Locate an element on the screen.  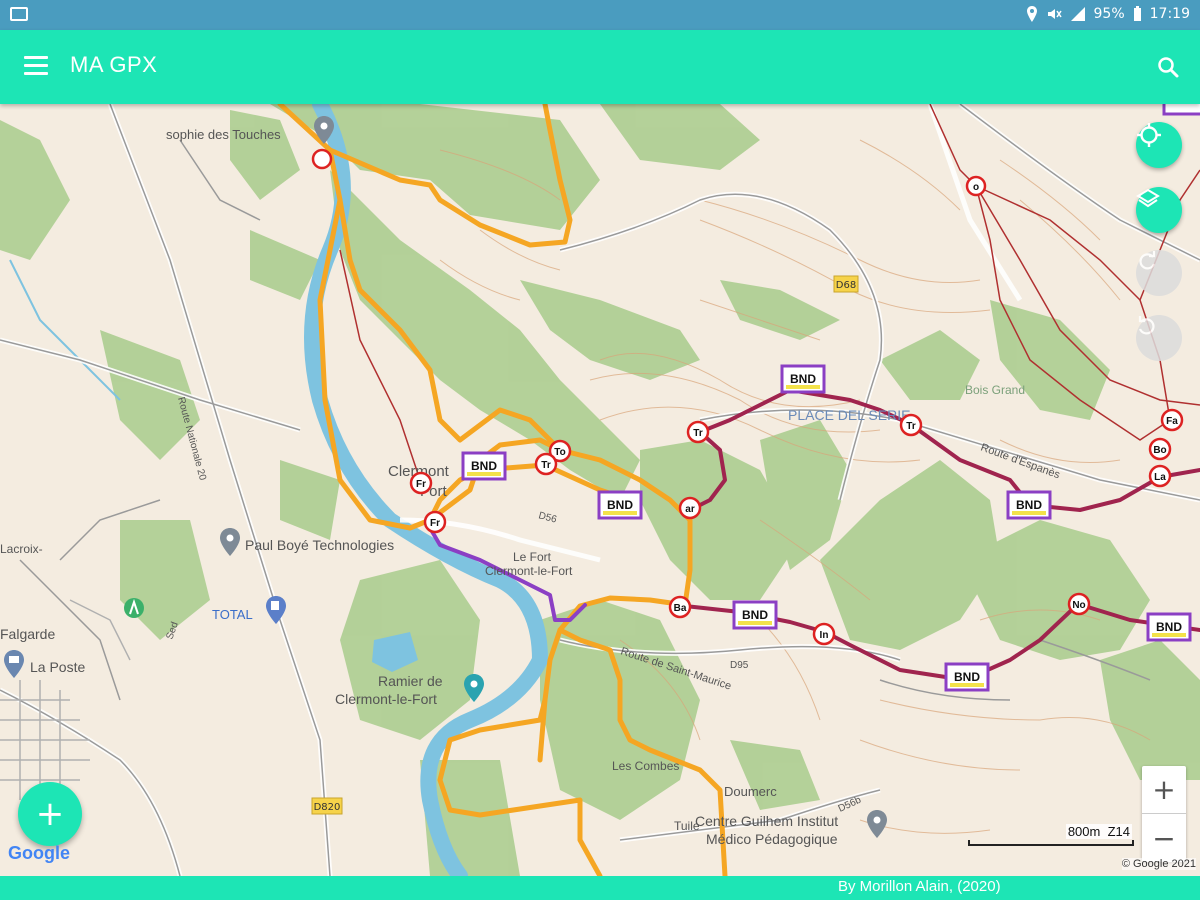
plus-icon: + is located at coordinates (1164, 789).